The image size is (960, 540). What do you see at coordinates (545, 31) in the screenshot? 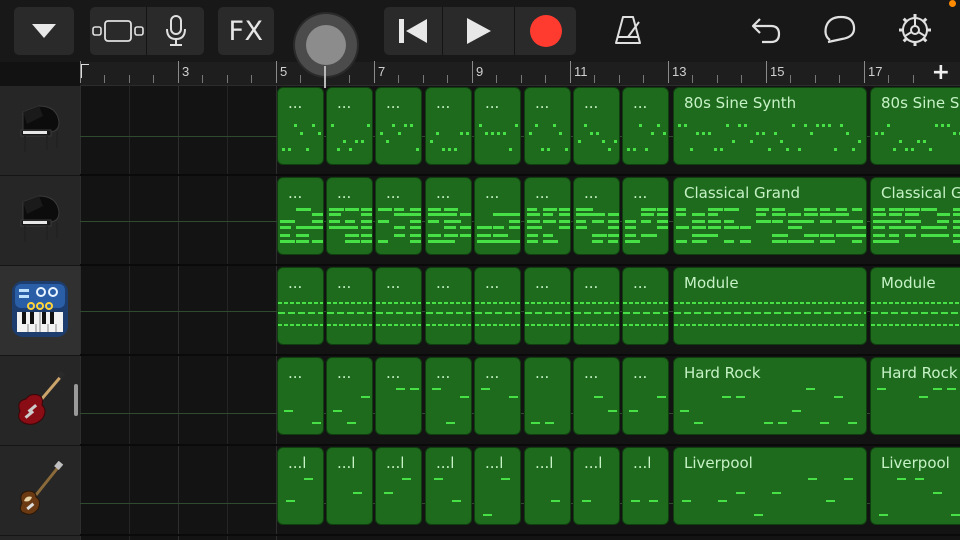
I see `record-button` at bounding box center [545, 31].